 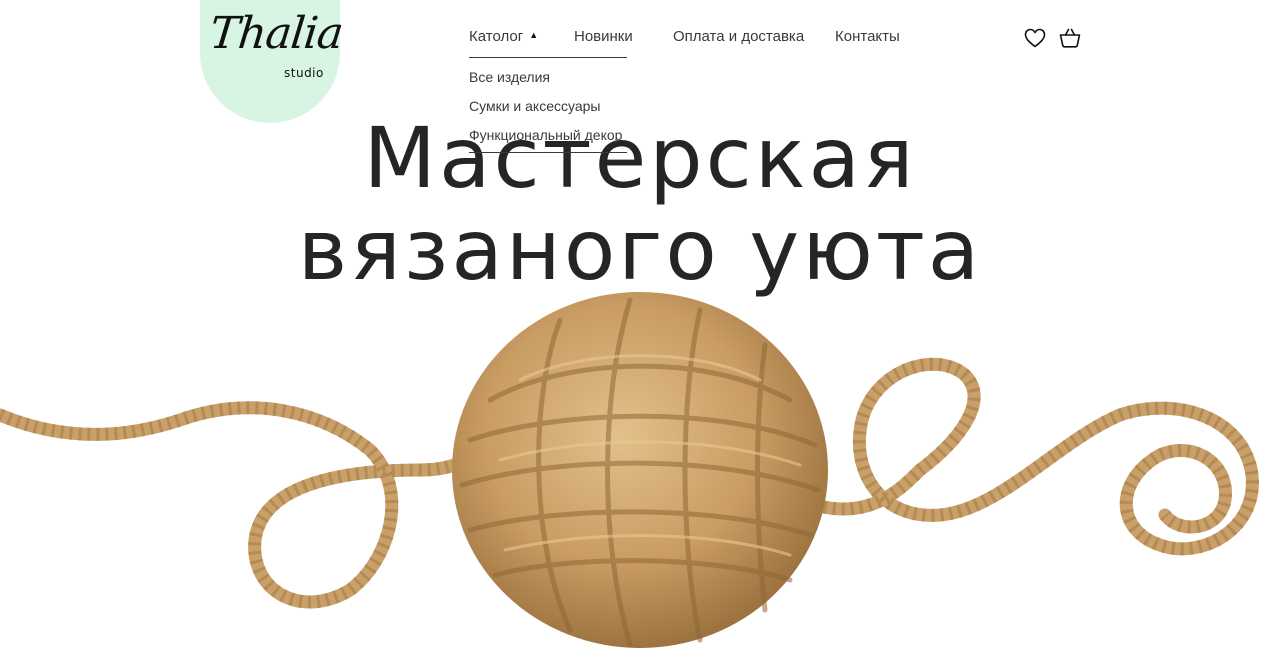 What do you see at coordinates (867, 36) in the screenshot?
I see `nav-contacts: Контакты` at bounding box center [867, 36].